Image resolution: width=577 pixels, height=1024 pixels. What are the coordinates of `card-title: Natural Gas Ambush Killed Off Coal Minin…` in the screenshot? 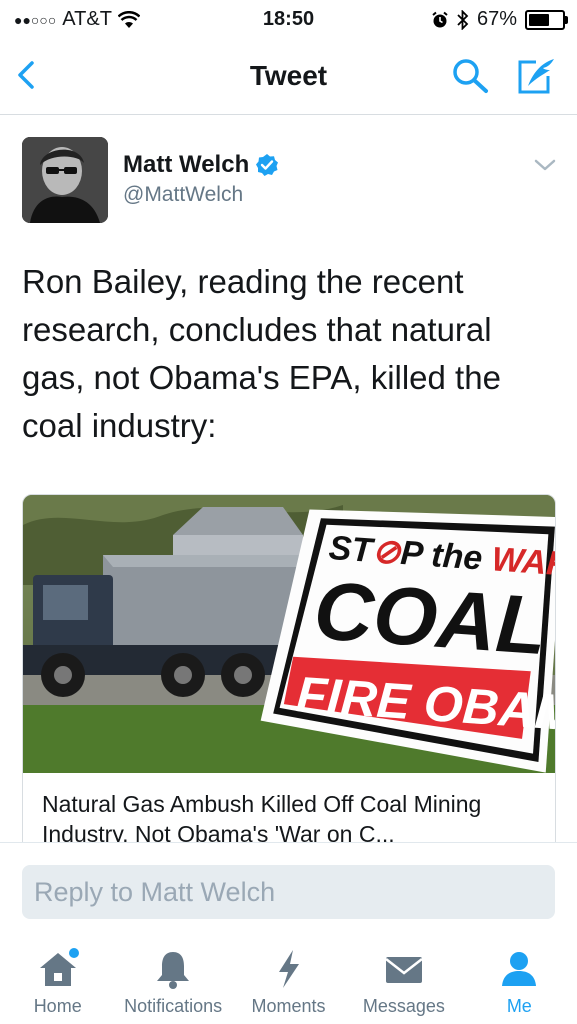 It's located at (287, 819).